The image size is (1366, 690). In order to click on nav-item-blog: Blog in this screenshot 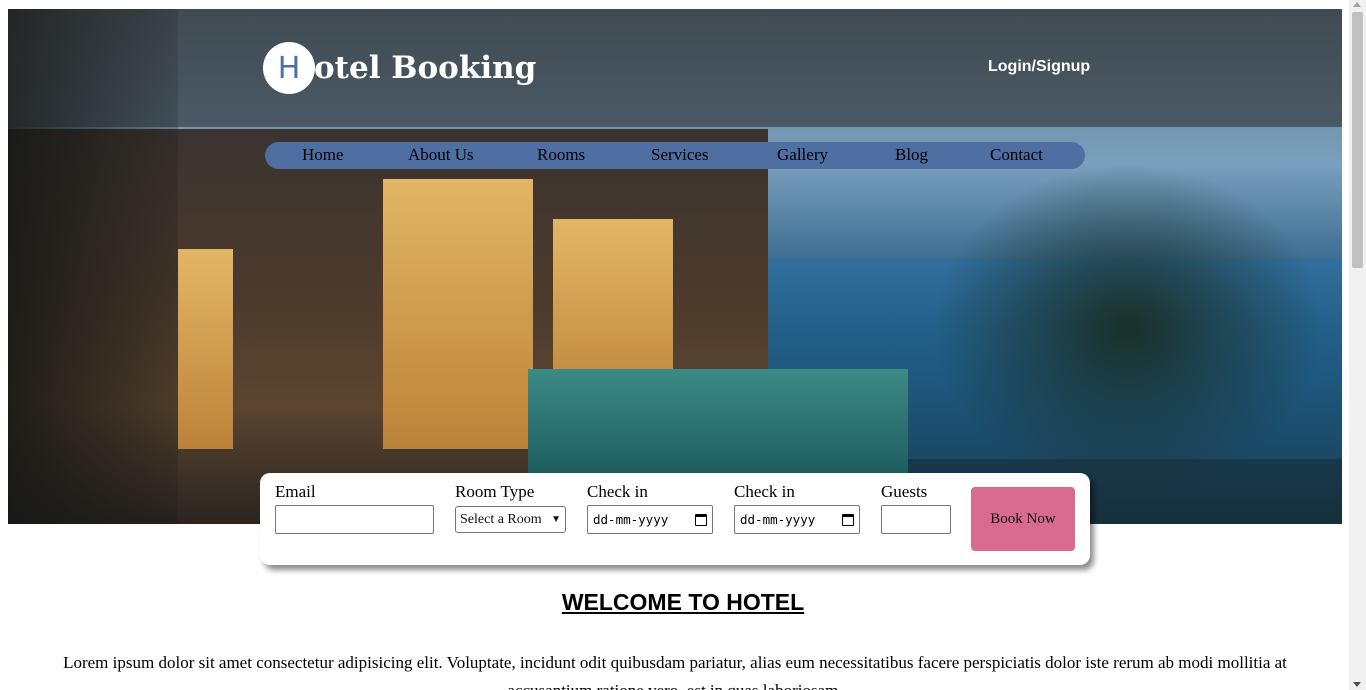, I will do `click(911, 155)`.